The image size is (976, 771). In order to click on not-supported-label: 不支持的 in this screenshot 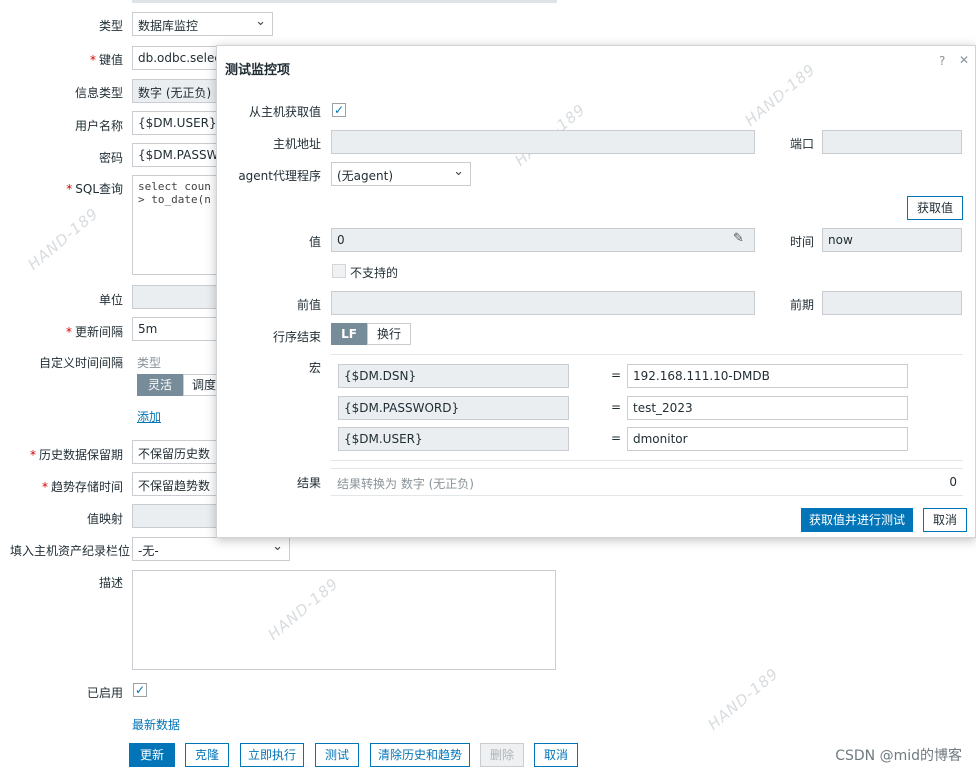, I will do `click(374, 273)`.